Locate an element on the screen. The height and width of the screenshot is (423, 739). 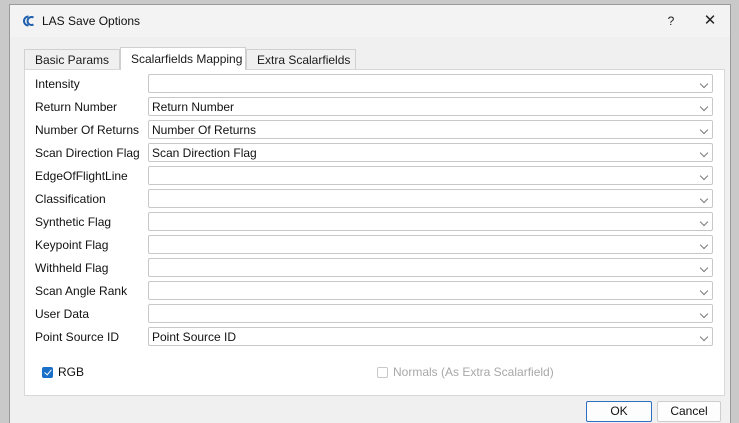
field-label: Number Of Returns is located at coordinates (87, 130).